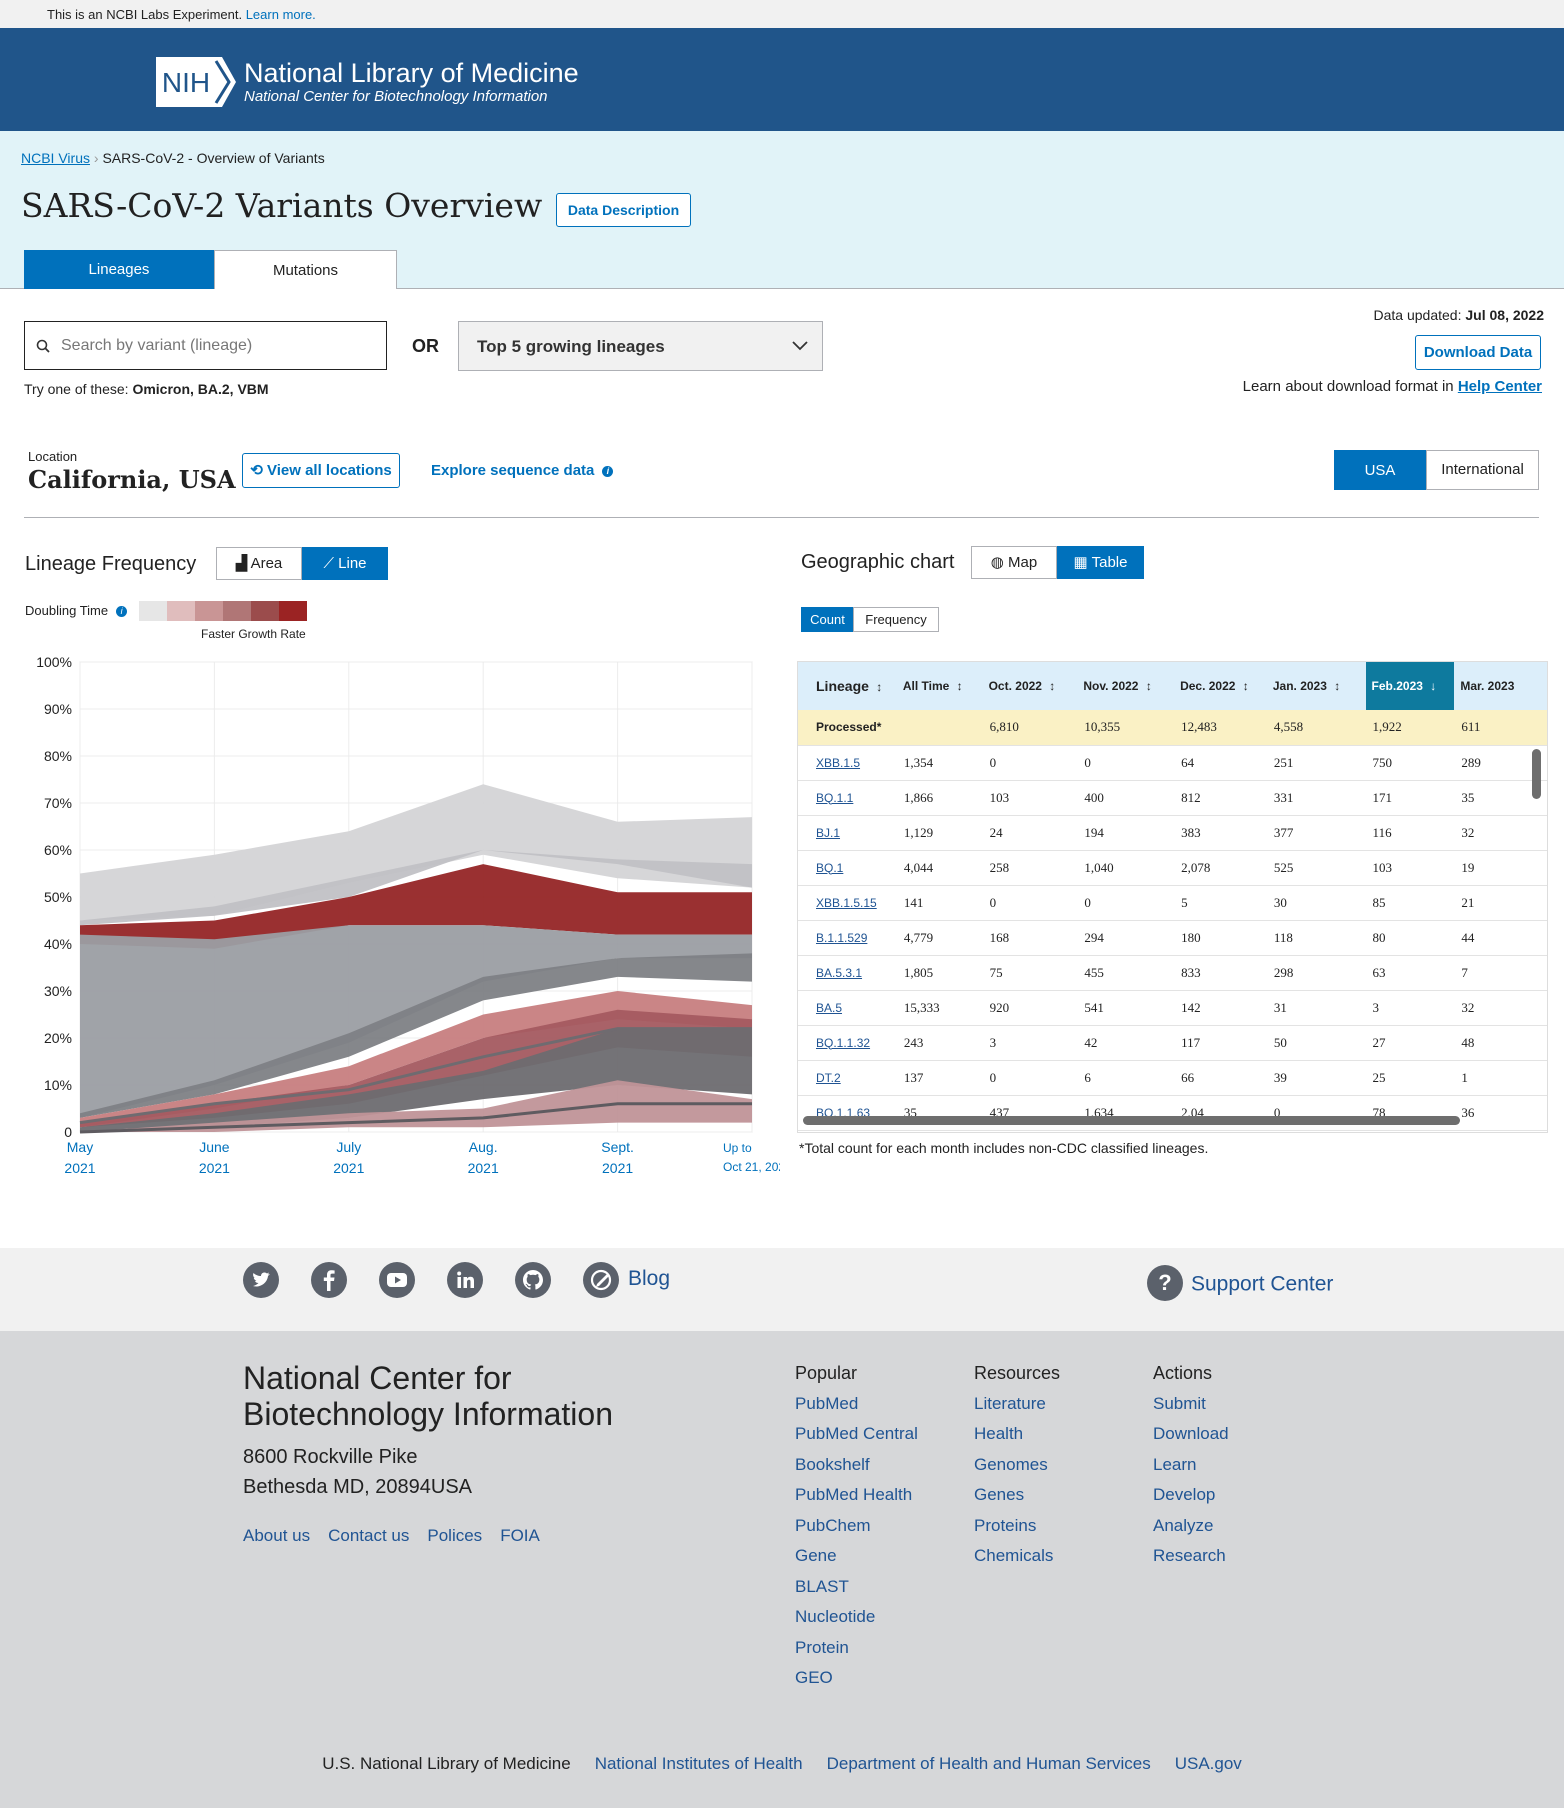 Image resolution: width=1564 pixels, height=1808 pixels. I want to click on lineage-link: B.1.1.529, so click(841, 938).